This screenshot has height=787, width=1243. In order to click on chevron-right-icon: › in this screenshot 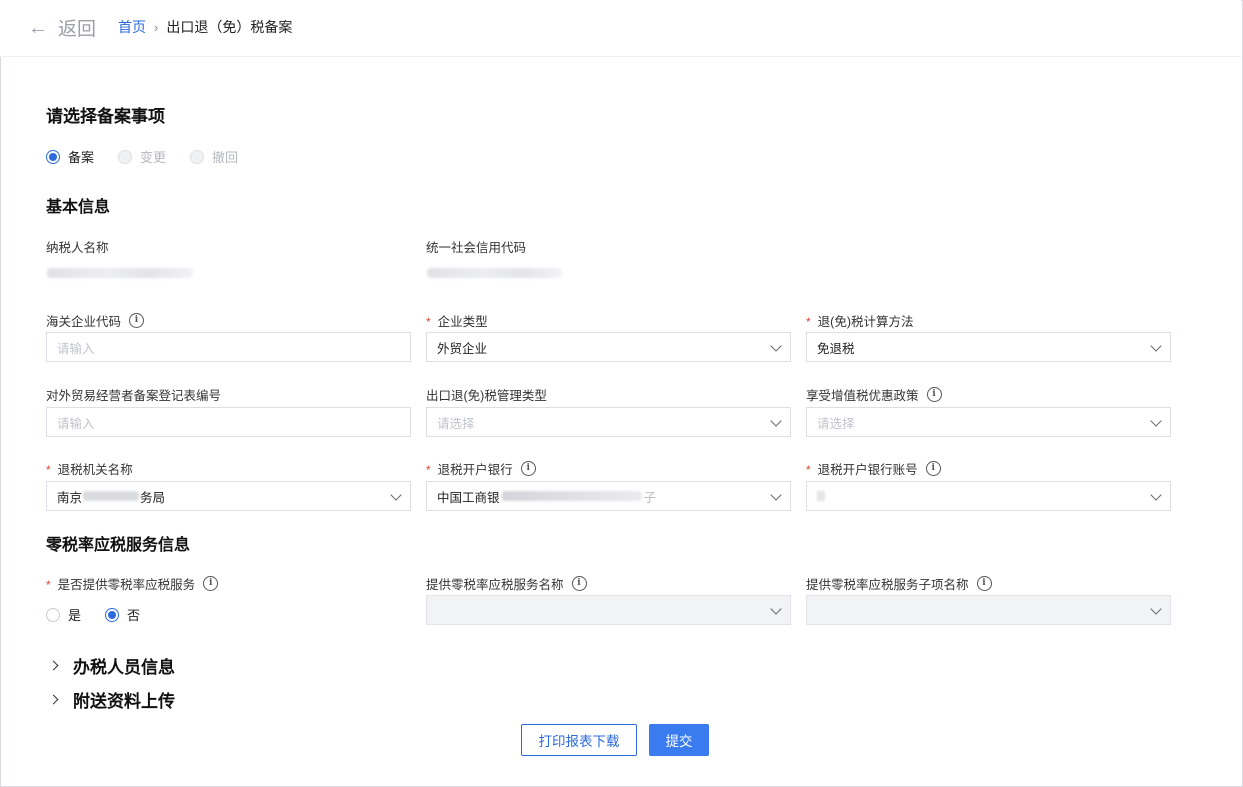, I will do `click(156, 27)`.